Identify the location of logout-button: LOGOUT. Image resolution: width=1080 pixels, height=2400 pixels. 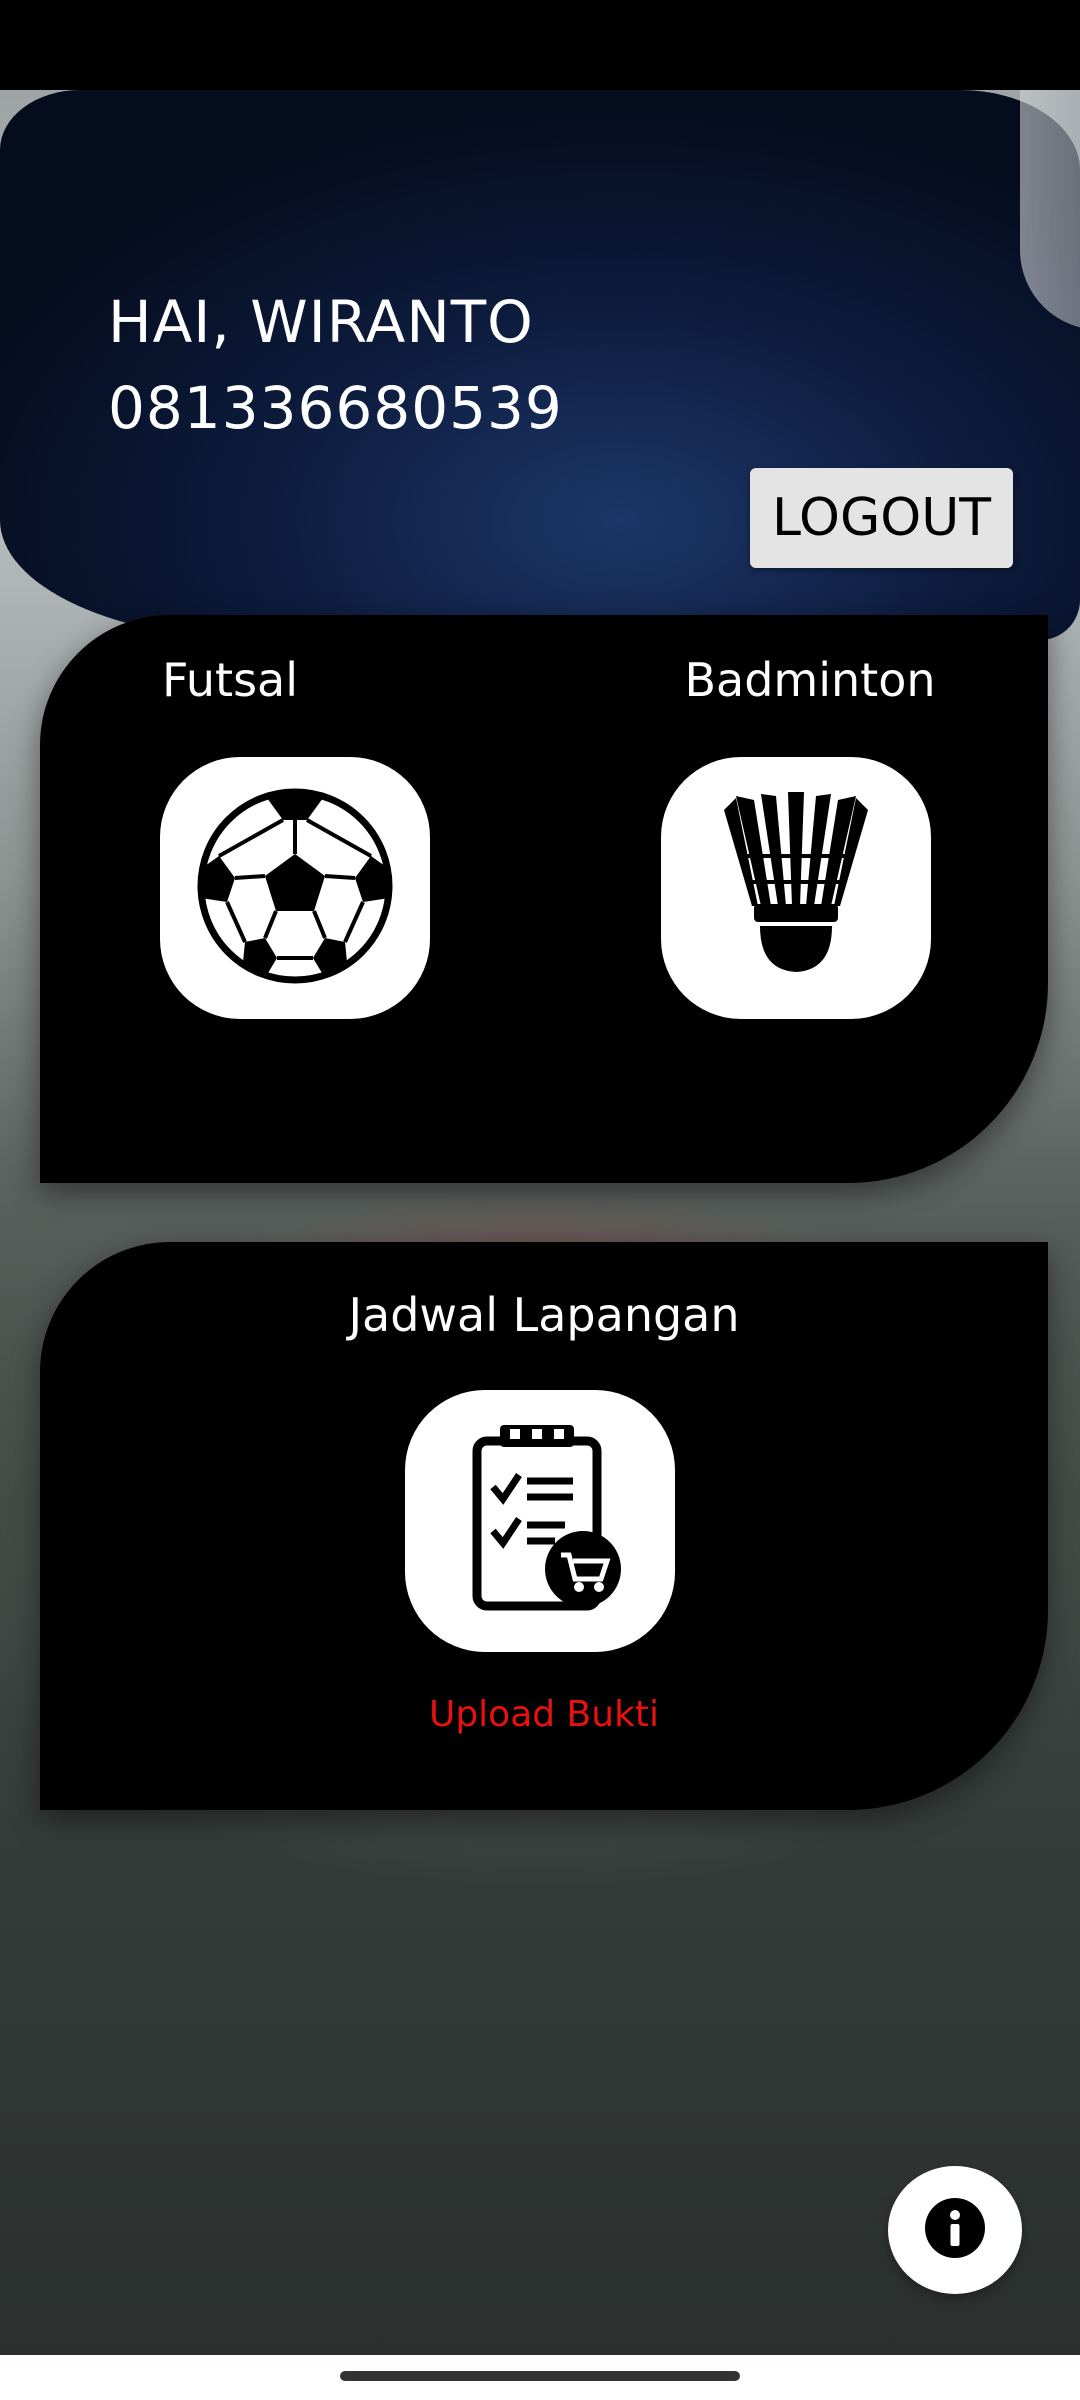
(881, 518).